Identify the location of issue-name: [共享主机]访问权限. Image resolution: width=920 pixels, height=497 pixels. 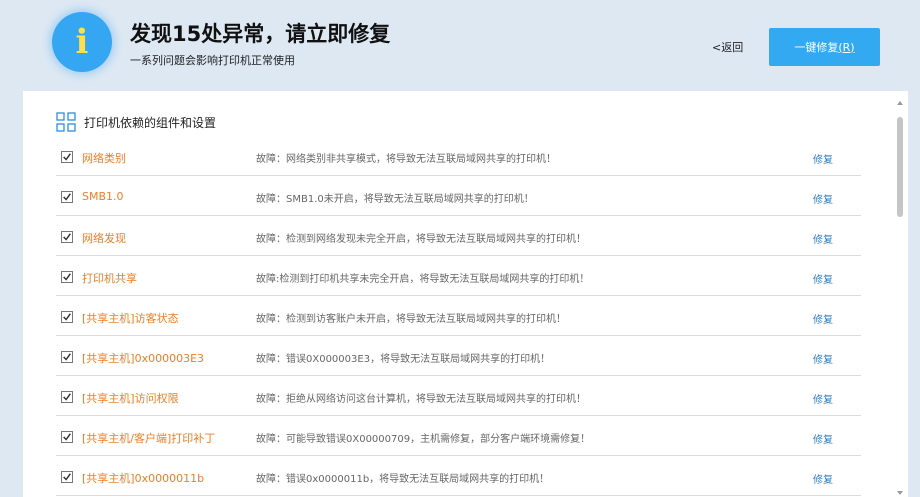
(130, 398).